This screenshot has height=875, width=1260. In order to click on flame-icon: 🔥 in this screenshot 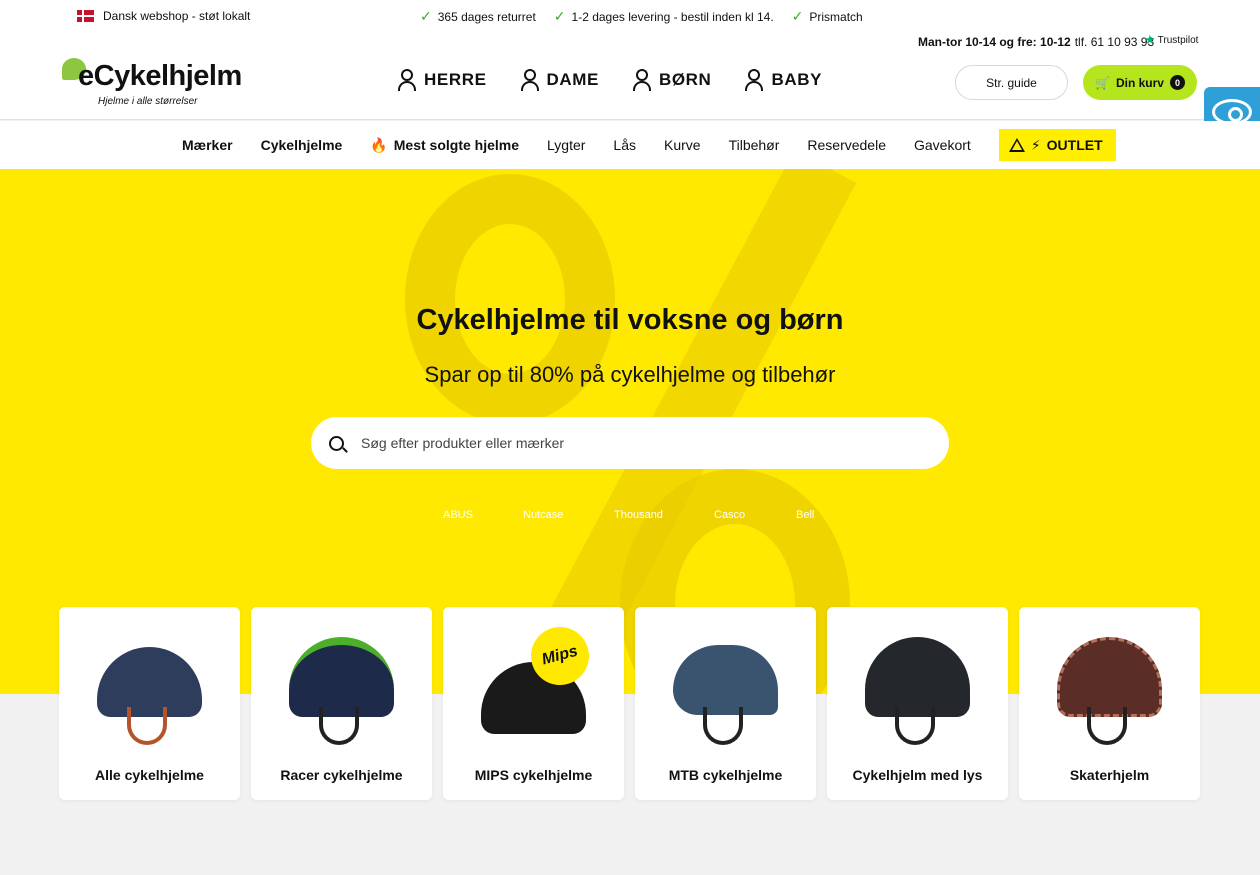, I will do `click(379, 144)`.